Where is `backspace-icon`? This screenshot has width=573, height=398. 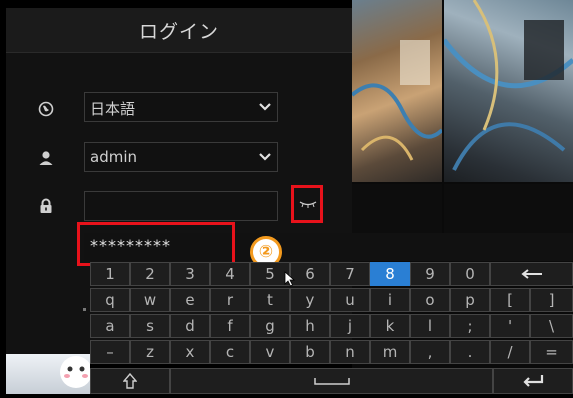 backspace-icon is located at coordinates (531, 274).